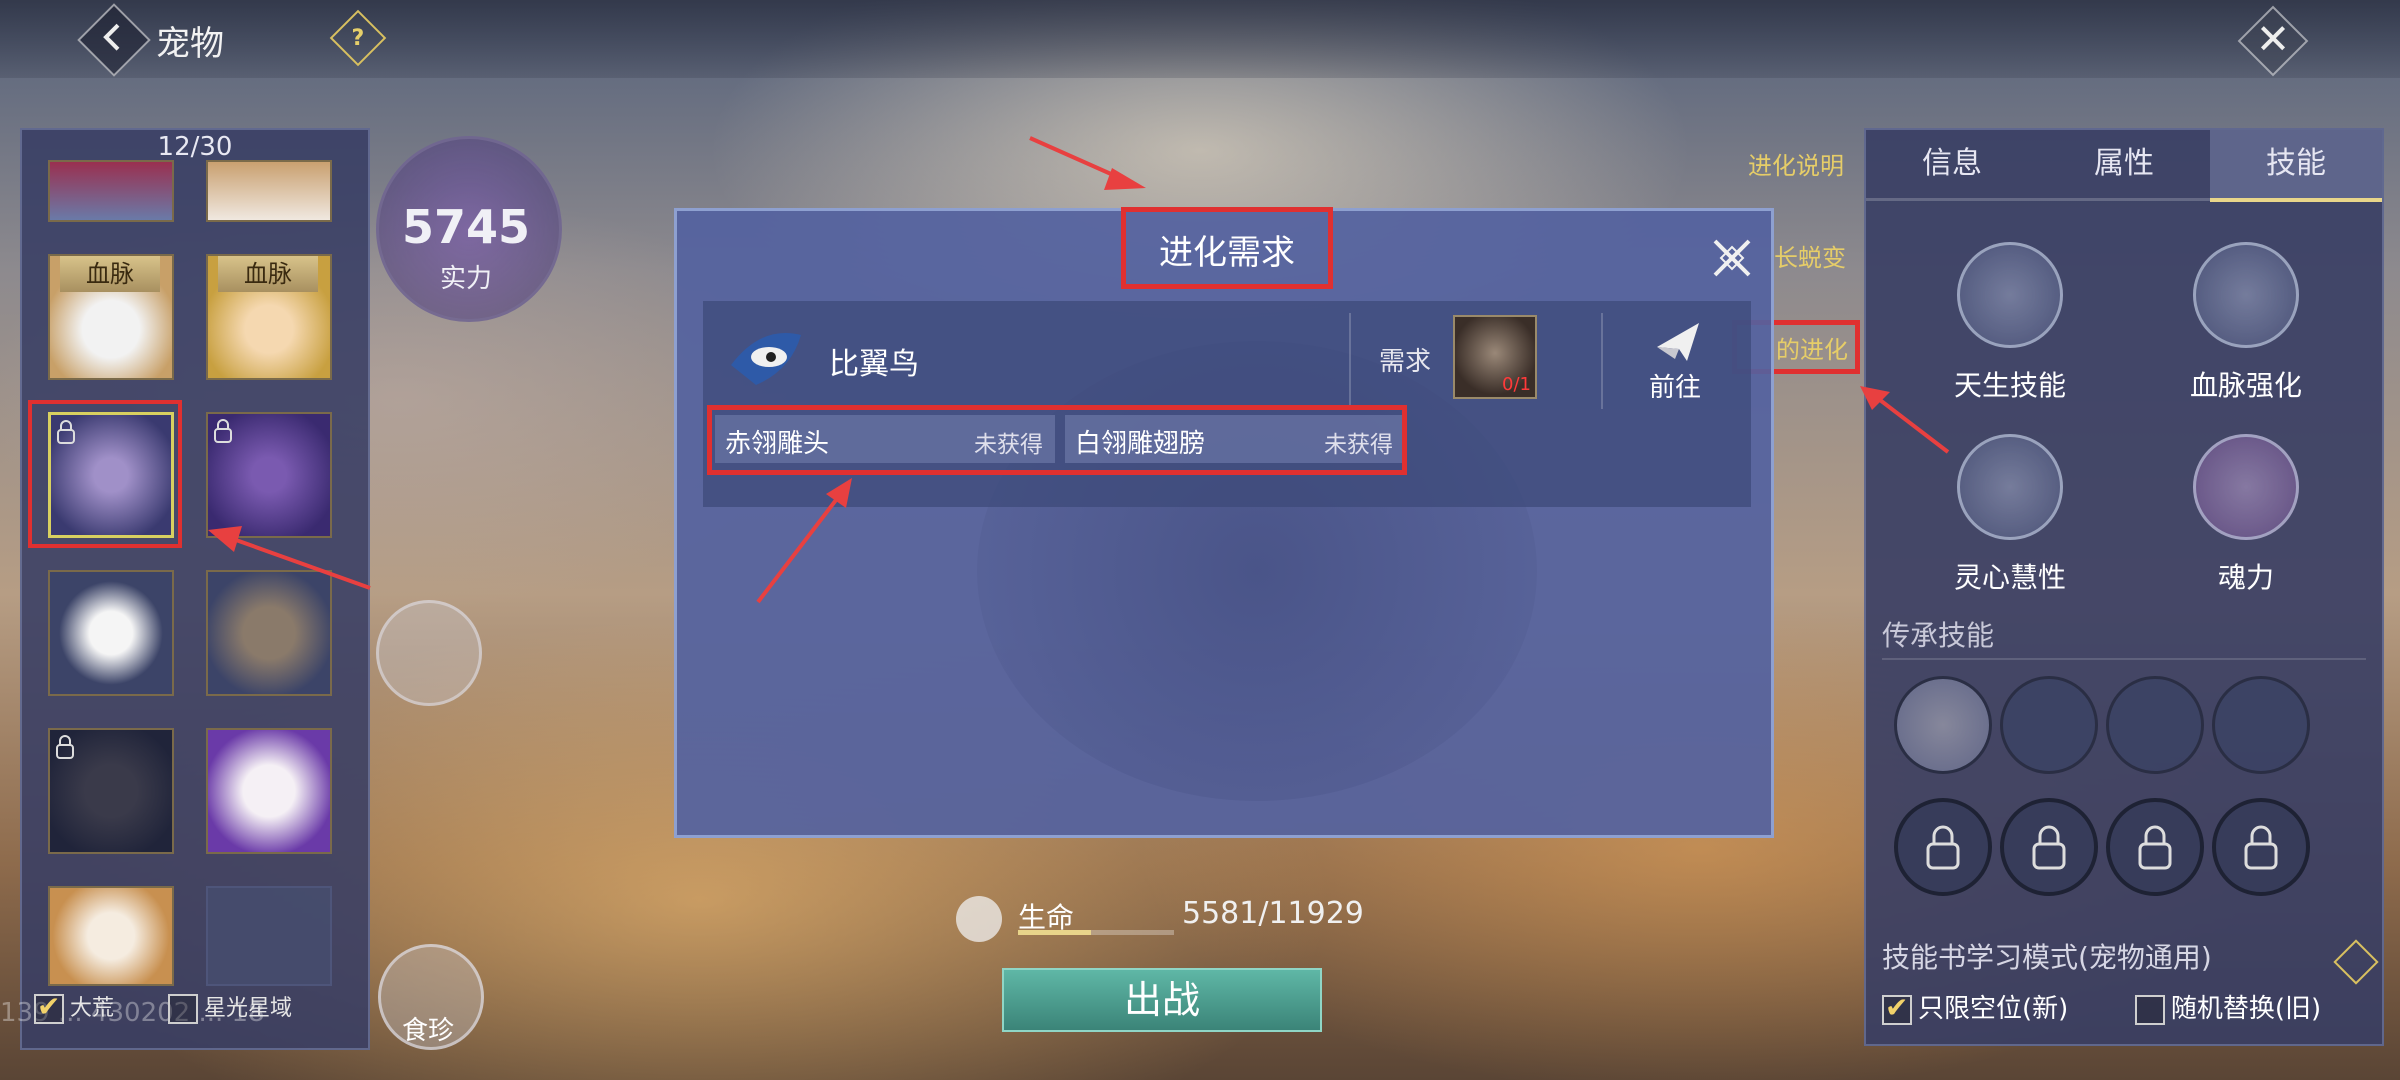  What do you see at coordinates (1075, 158) in the screenshot?
I see `arrow-to-title` at bounding box center [1075, 158].